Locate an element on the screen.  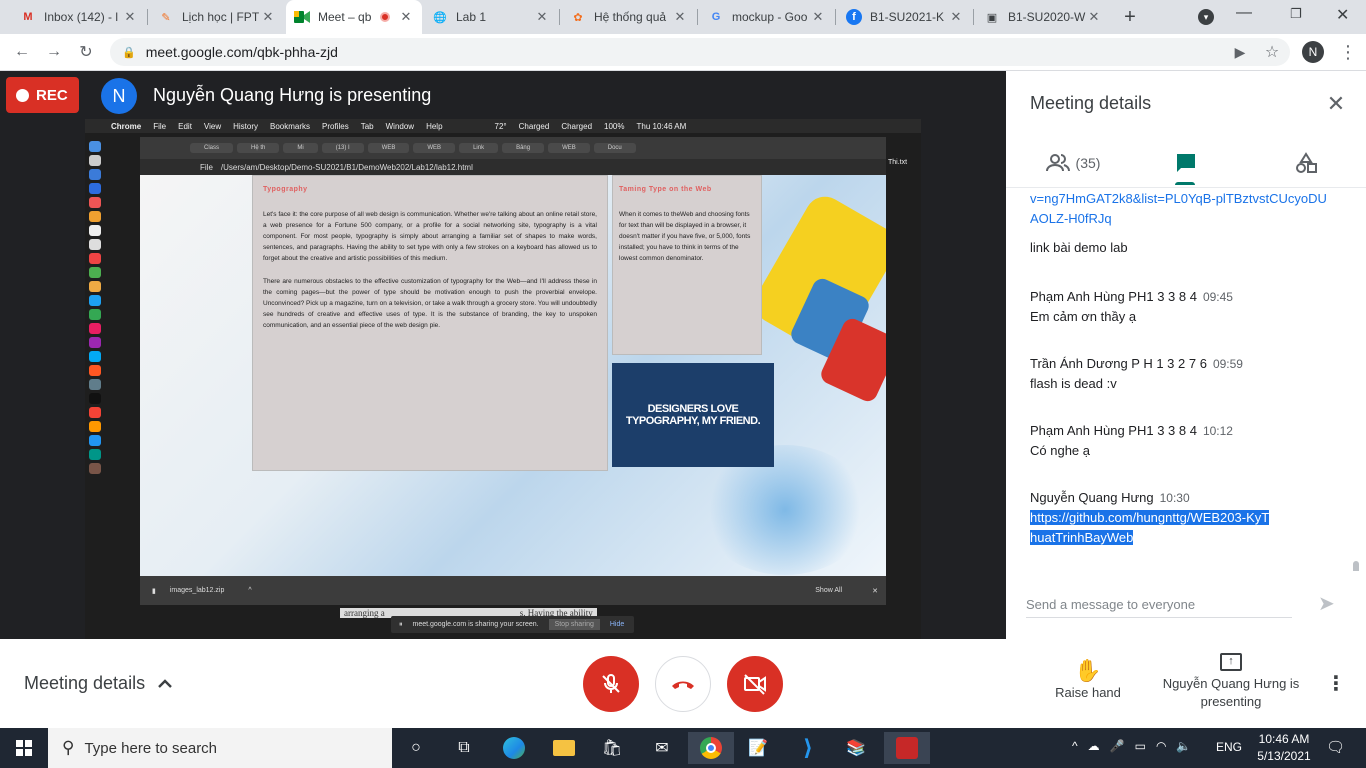
winrar-icon: 📚 is located at coordinates (856, 748).